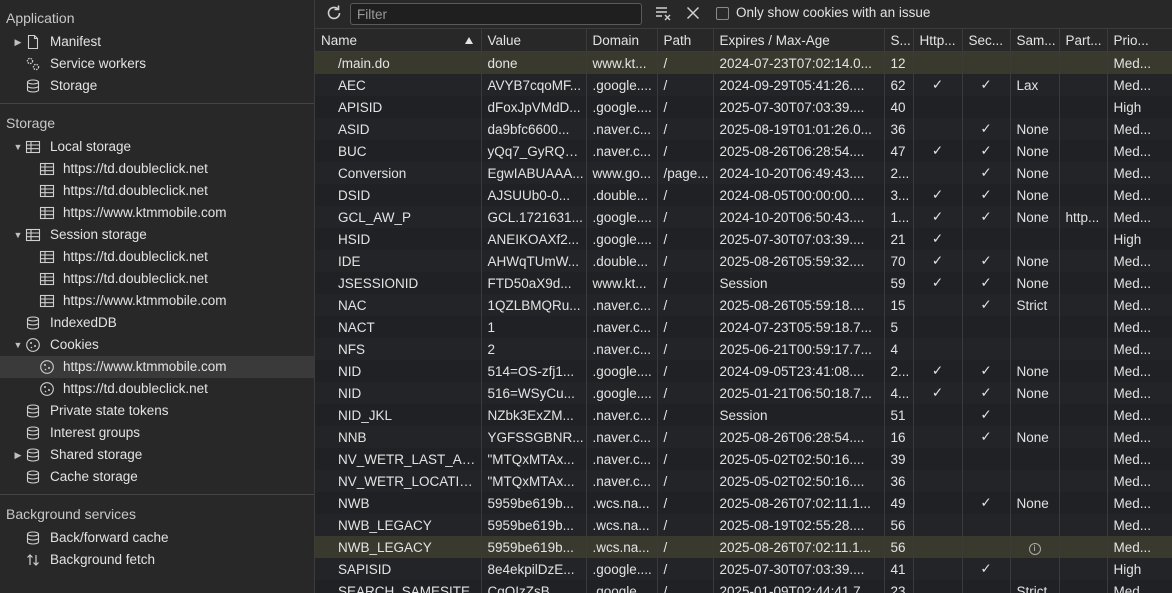 The image size is (1172, 593). I want to click on cell-size: 36, so click(899, 129).